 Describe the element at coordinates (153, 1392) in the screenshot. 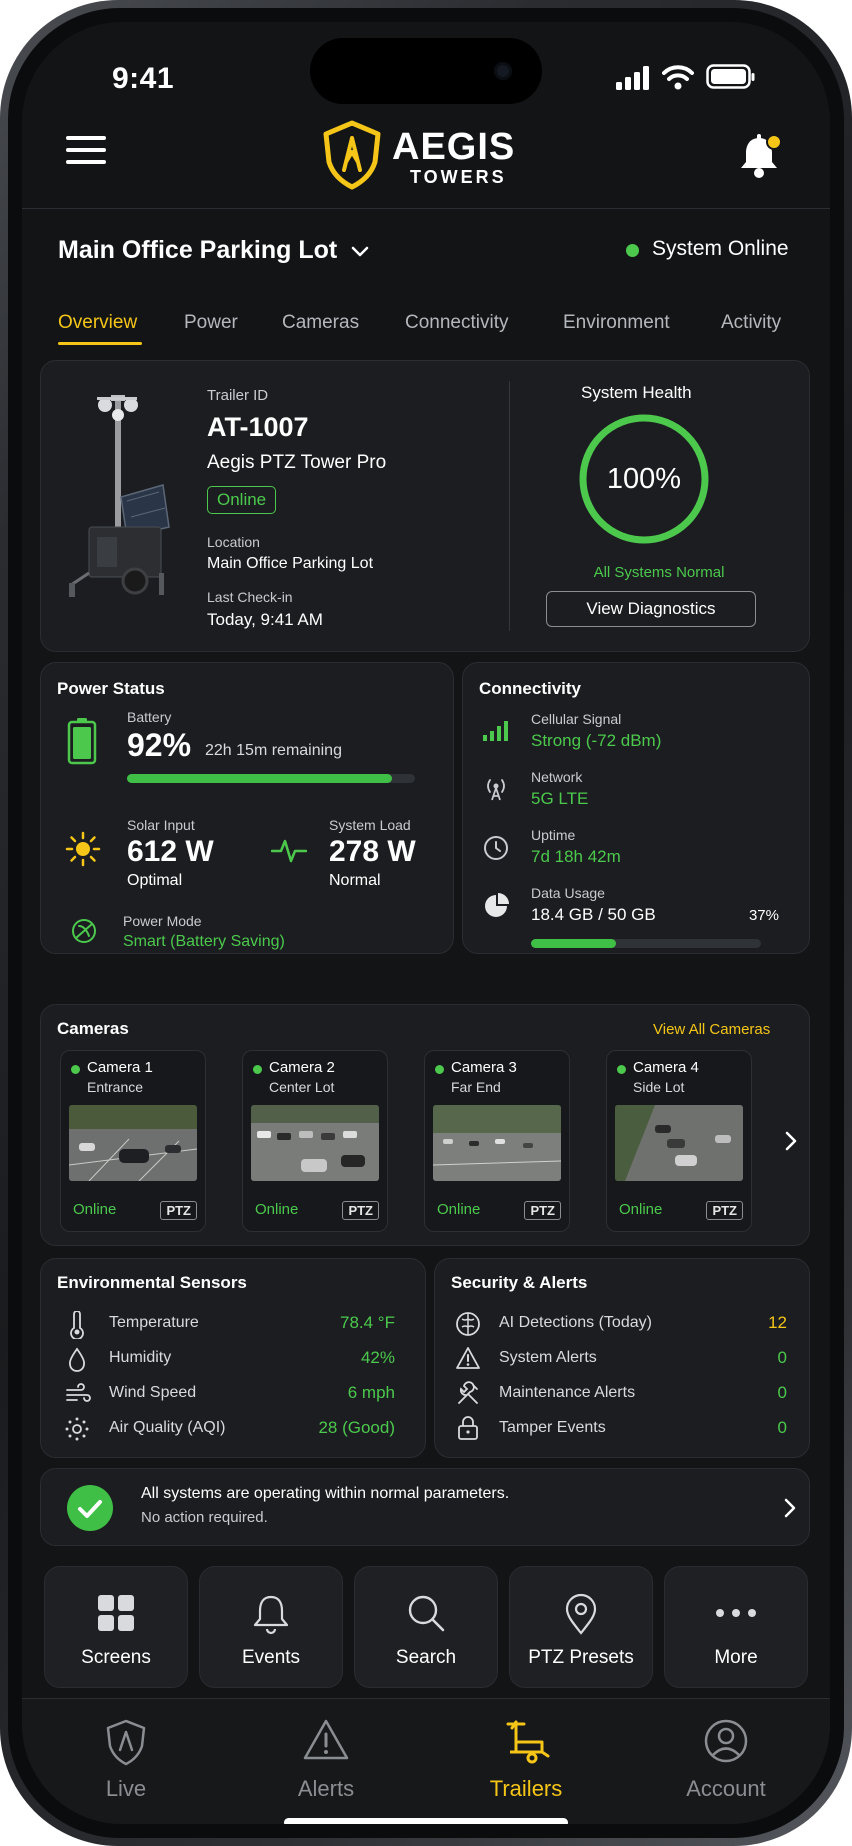

I see `sensor-label: Wind Speed` at that location.